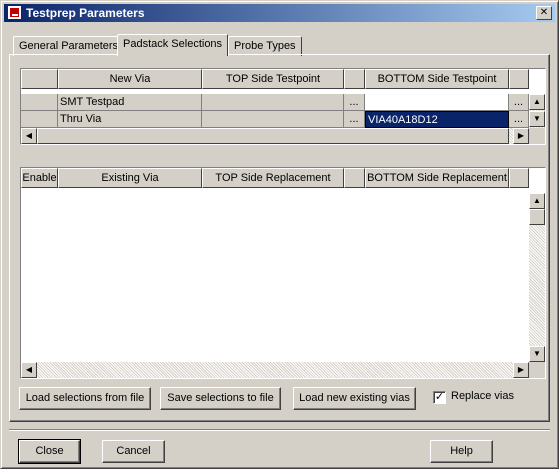  Describe the element at coordinates (437, 119) in the screenshot. I see `bottom-testpoint-cell-selected: VIA40A18D12` at that location.